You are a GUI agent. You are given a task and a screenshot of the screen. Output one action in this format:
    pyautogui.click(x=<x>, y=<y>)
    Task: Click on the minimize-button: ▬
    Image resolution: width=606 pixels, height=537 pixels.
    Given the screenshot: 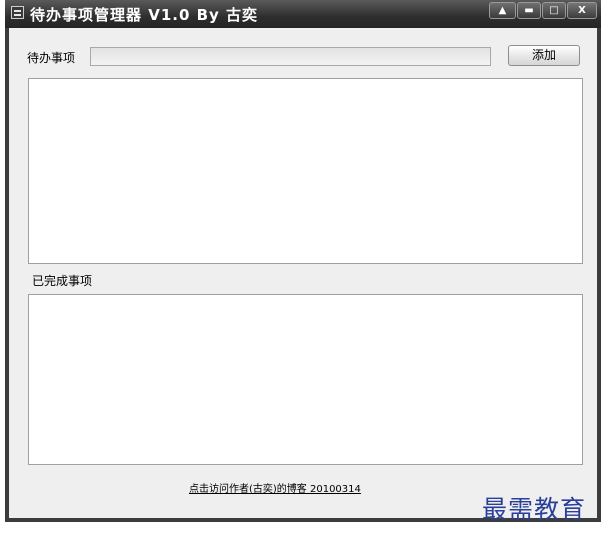 What is the action you would take?
    pyautogui.click(x=529, y=10)
    